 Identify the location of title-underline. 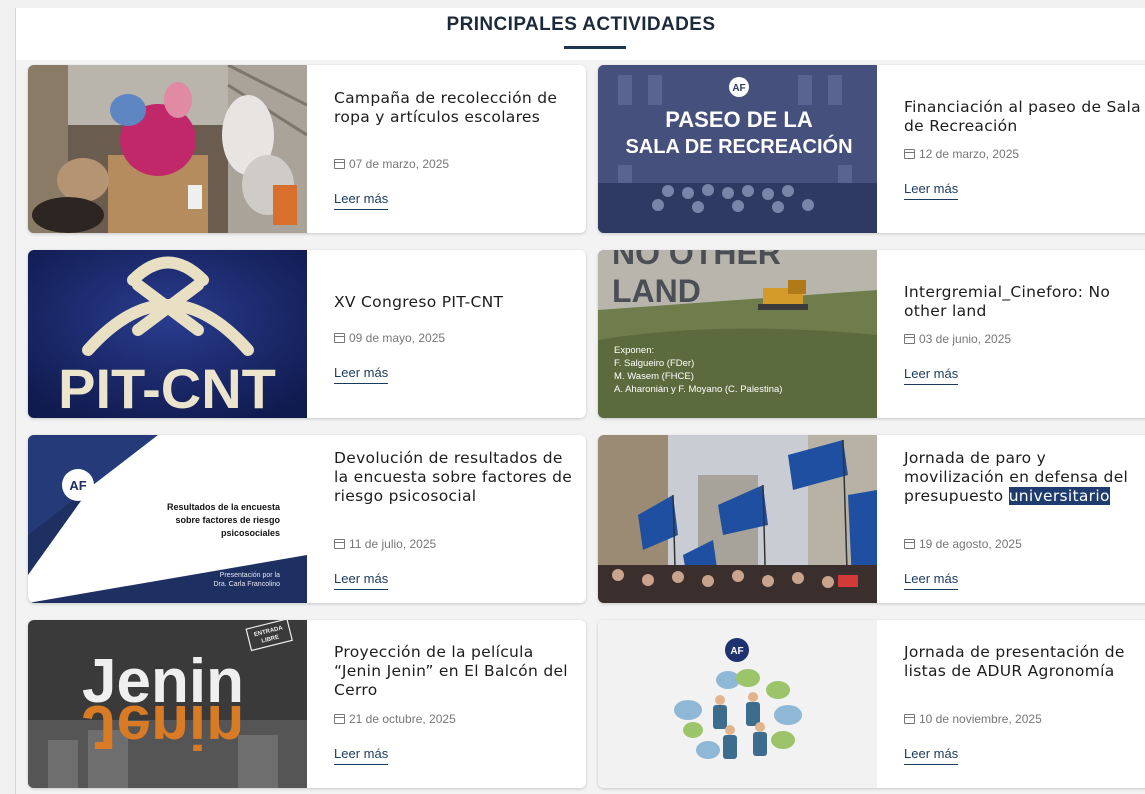
(595, 47).